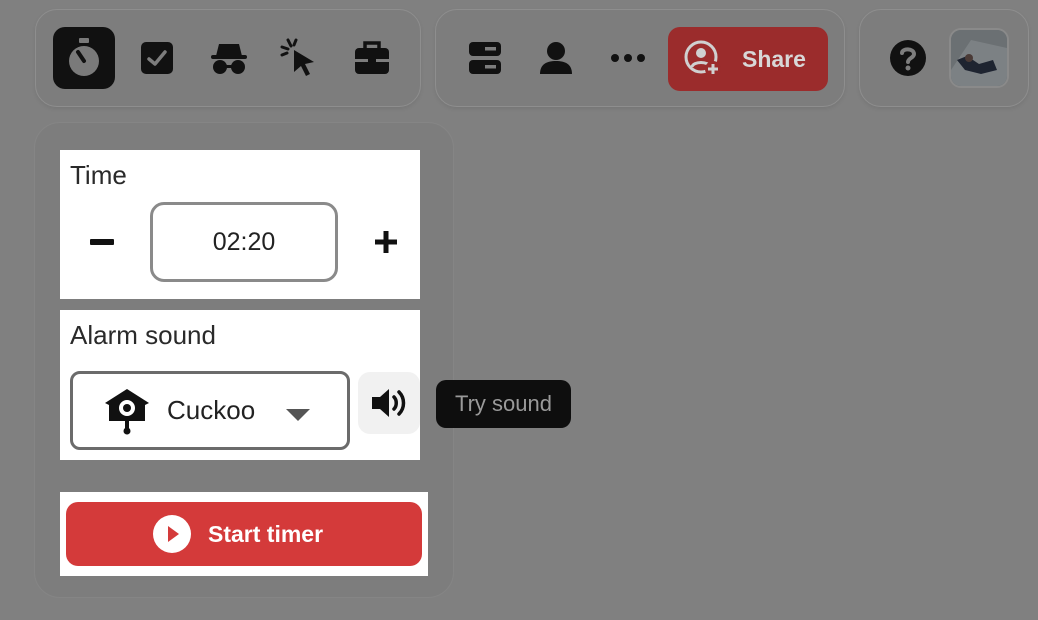 The height and width of the screenshot is (620, 1038). I want to click on decrease-time-button, so click(102, 242).